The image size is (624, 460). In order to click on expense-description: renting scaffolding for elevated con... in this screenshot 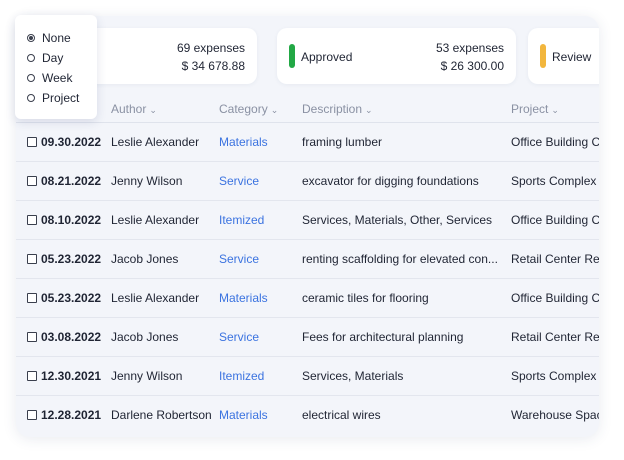, I will do `click(400, 259)`.